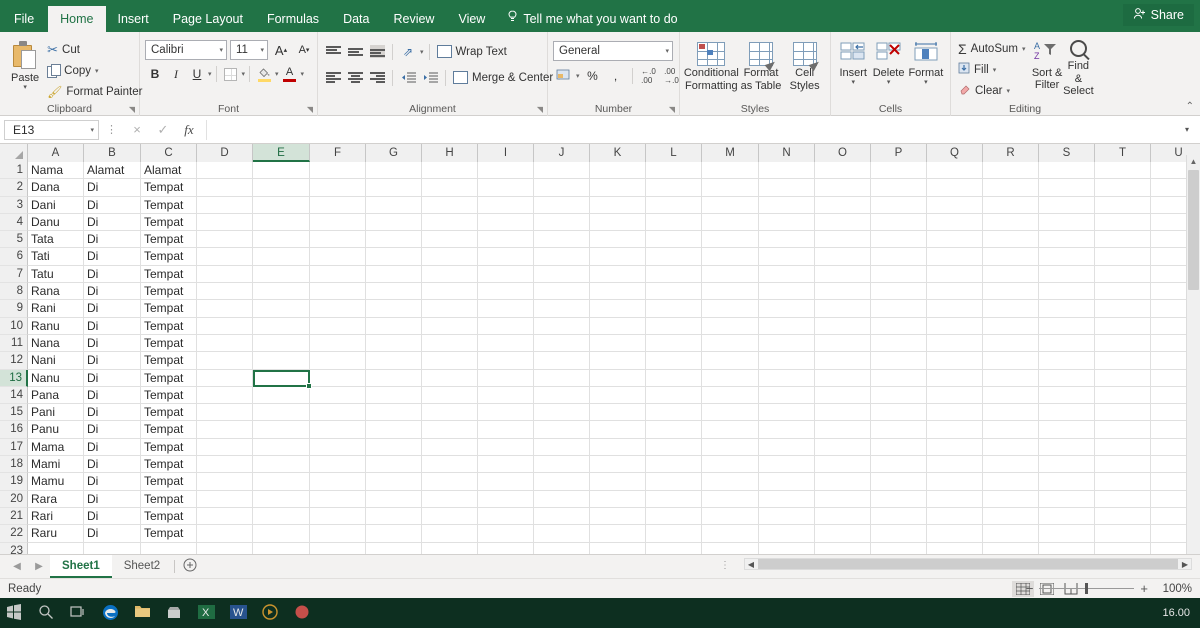 This screenshot has height=630, width=1200. What do you see at coordinates (112, 171) in the screenshot?
I see `cell-B1: Alamat` at bounding box center [112, 171].